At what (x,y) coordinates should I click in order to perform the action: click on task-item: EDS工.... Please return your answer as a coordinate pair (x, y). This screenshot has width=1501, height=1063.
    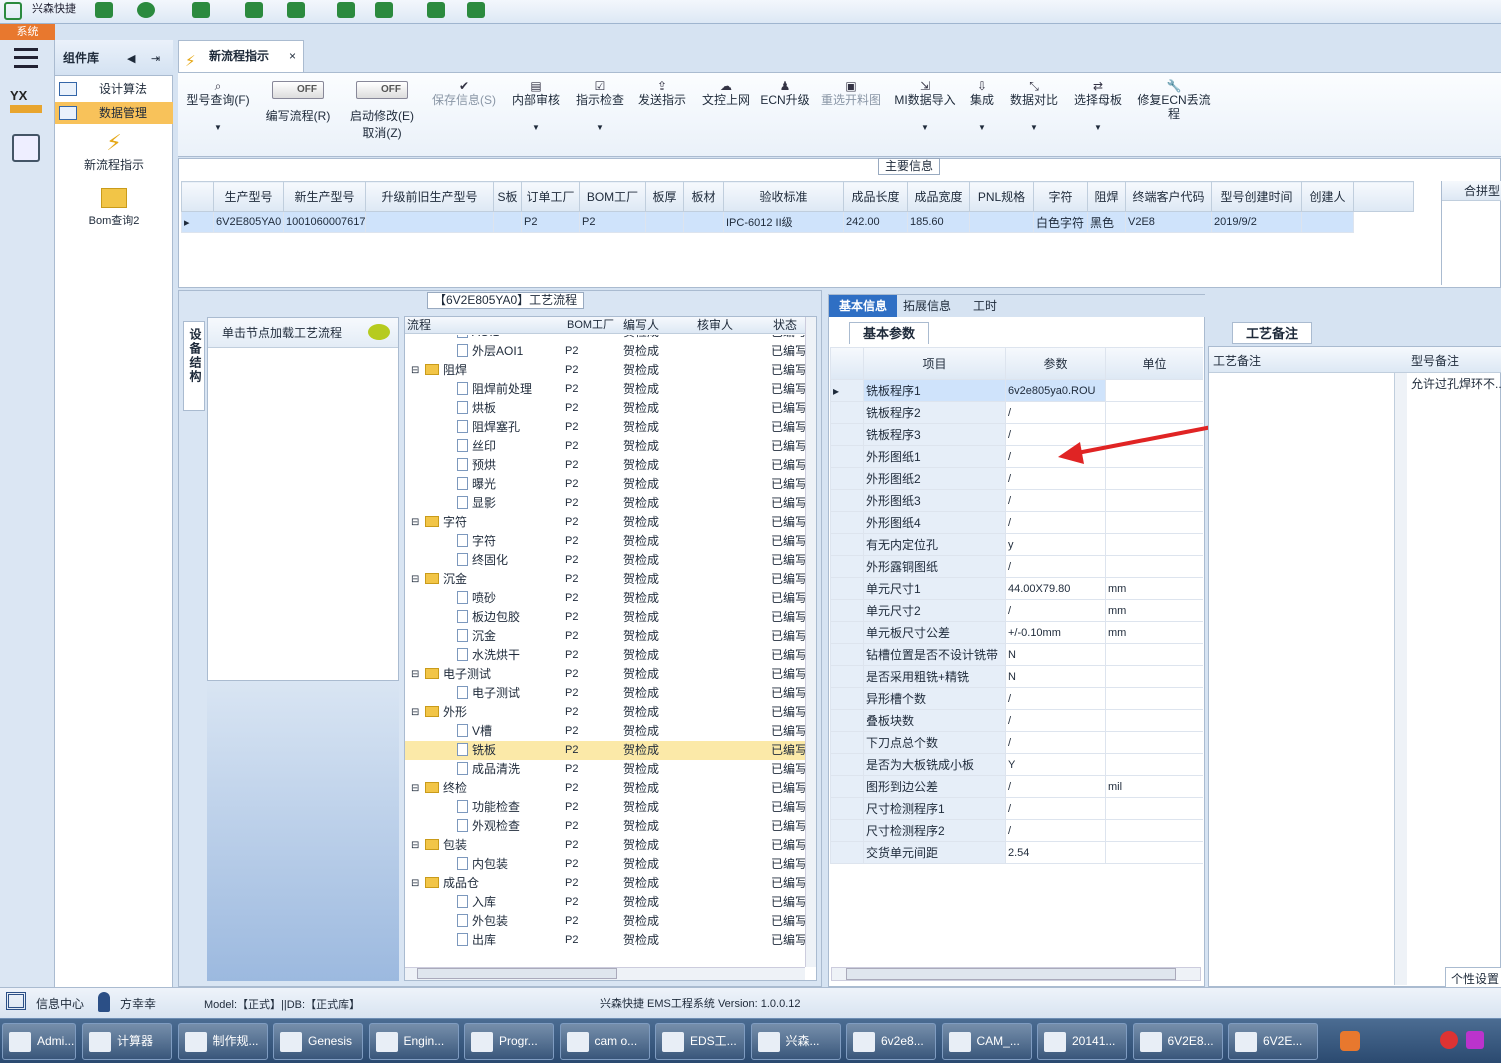
    Looking at the image, I should click on (700, 1041).